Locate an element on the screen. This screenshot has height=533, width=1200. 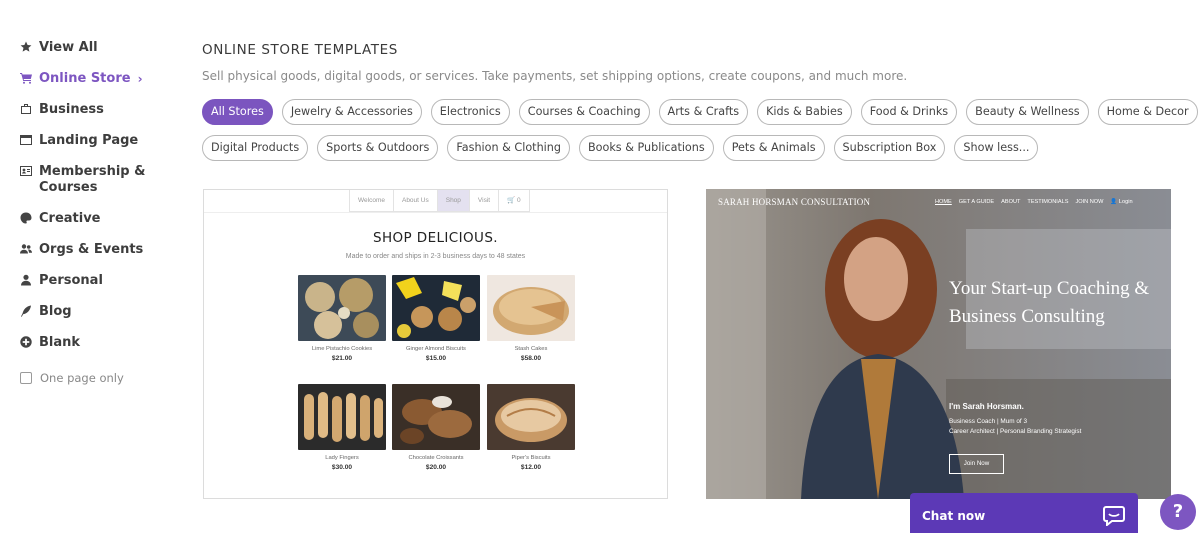
sidebar-item-business: Business is located at coordinates (100, 117).